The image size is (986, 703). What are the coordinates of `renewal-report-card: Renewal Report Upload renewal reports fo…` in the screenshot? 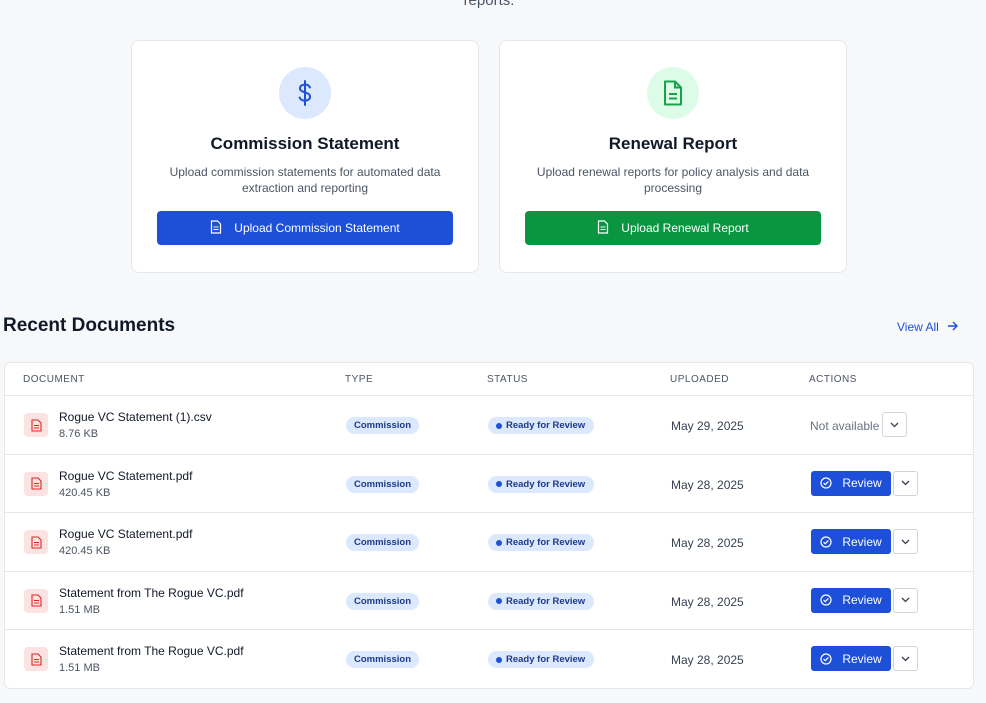 It's located at (673, 156).